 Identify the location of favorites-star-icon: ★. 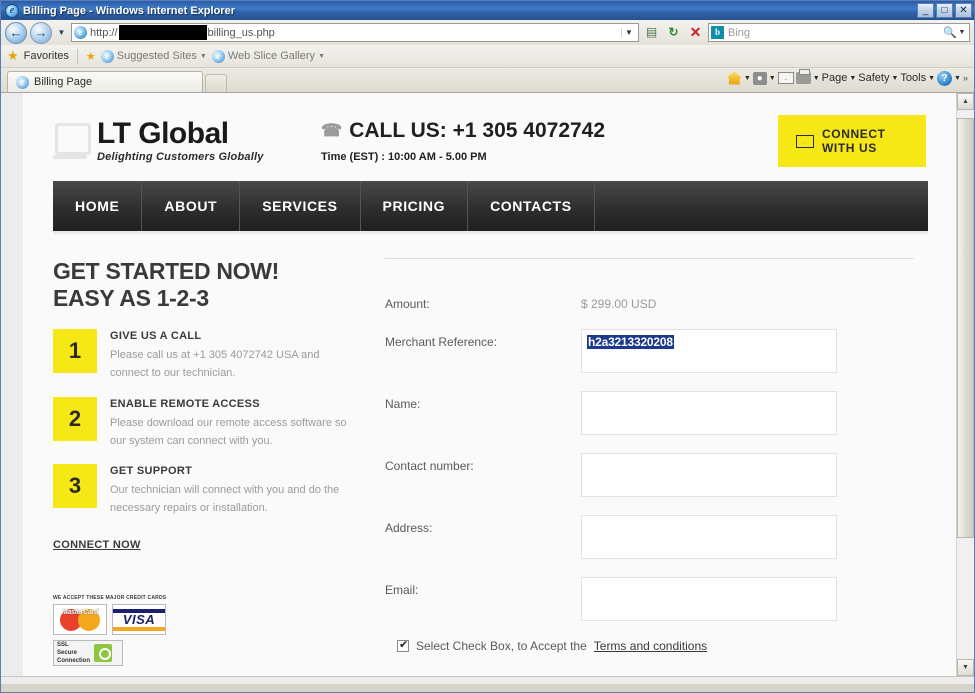
(13, 56).